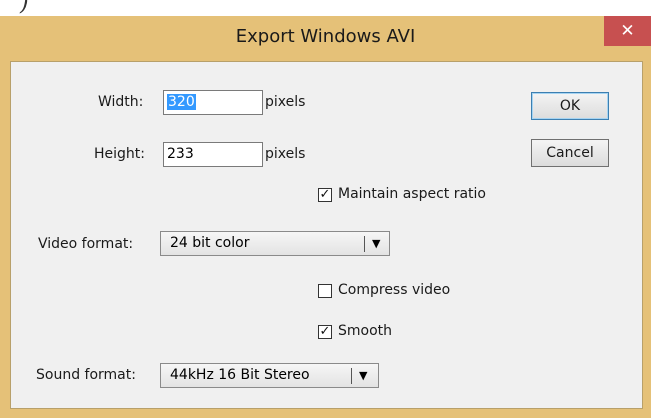 The image size is (651, 418). Describe the element at coordinates (210, 243) in the screenshot. I see `video-format-value: 24 bit color` at that location.